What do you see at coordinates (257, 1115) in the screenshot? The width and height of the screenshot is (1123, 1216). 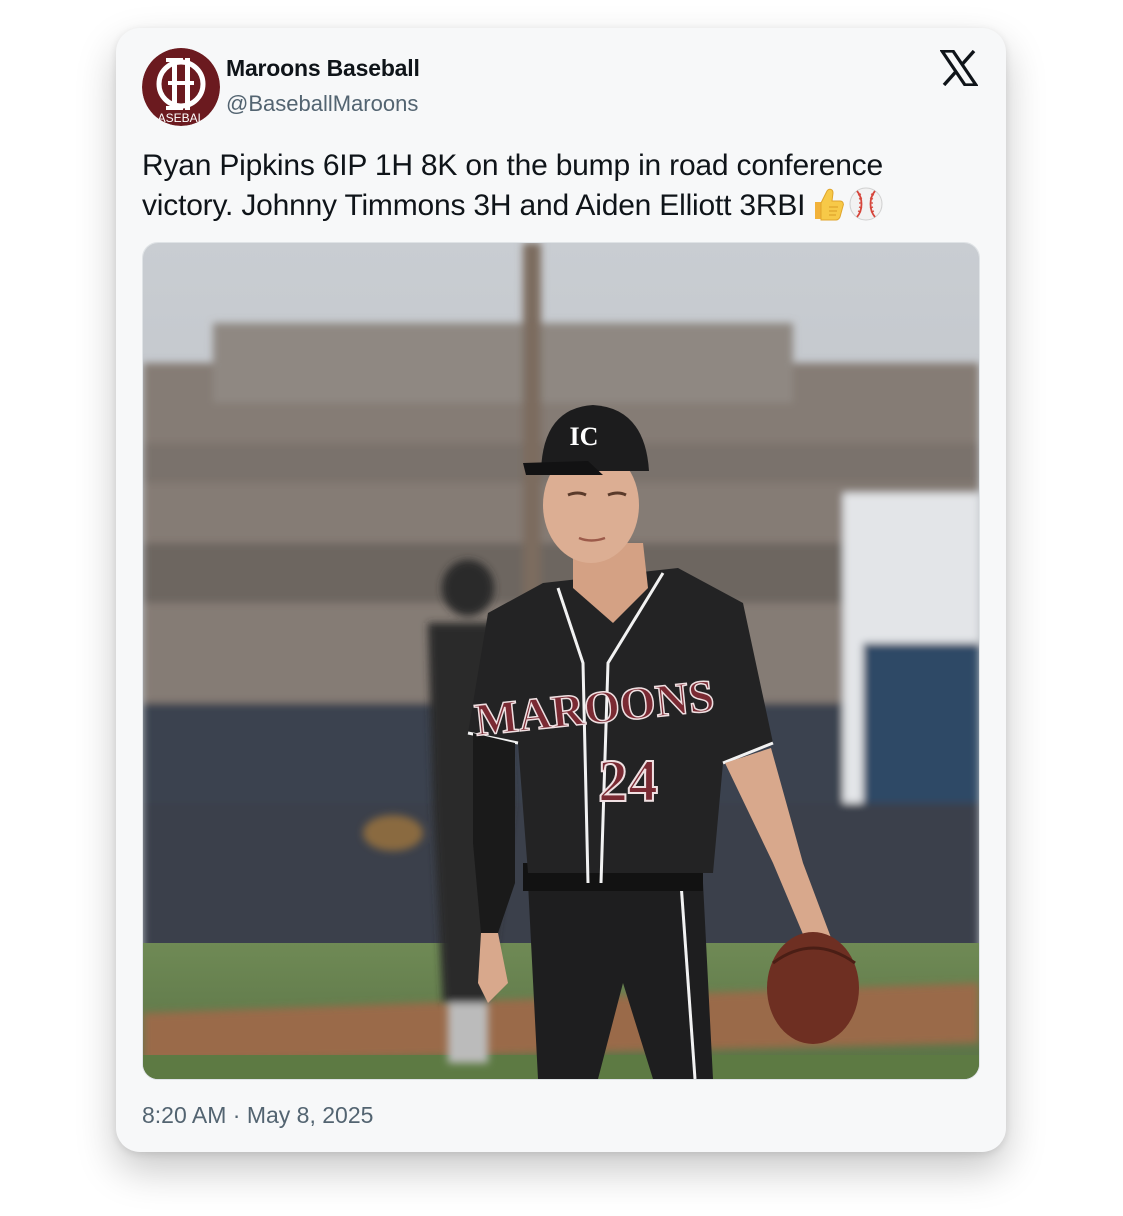 I see `tweet-timestamp: 8:20 AM · May 8, 2025` at bounding box center [257, 1115].